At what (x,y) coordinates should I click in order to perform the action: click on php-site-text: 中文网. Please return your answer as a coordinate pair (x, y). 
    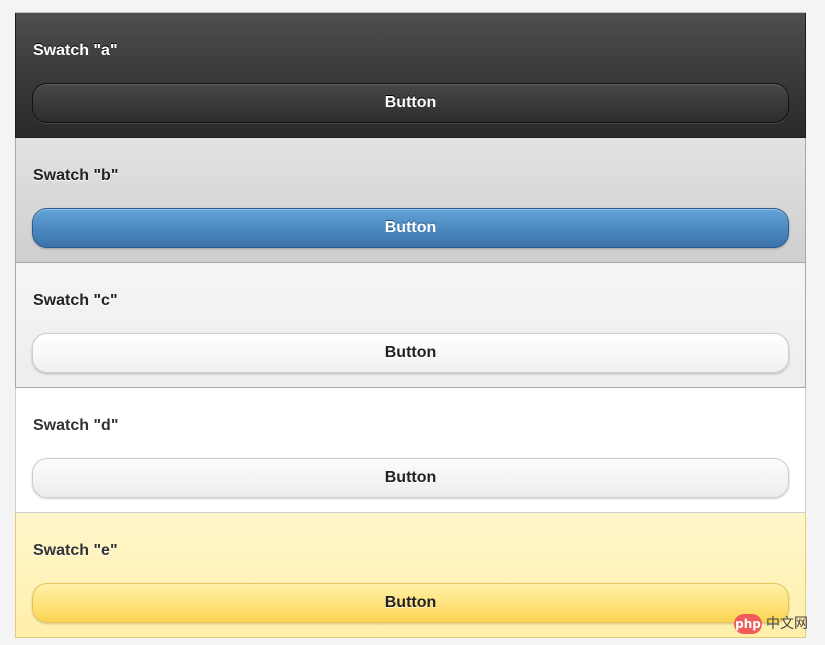
    Looking at the image, I should click on (787, 624).